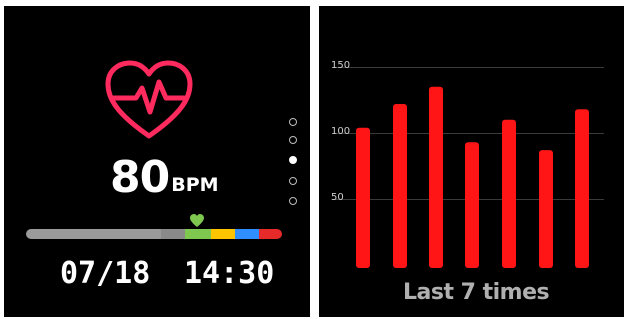  Describe the element at coordinates (247, 234) in the screenshot. I see `zone-segment-peak` at that location.